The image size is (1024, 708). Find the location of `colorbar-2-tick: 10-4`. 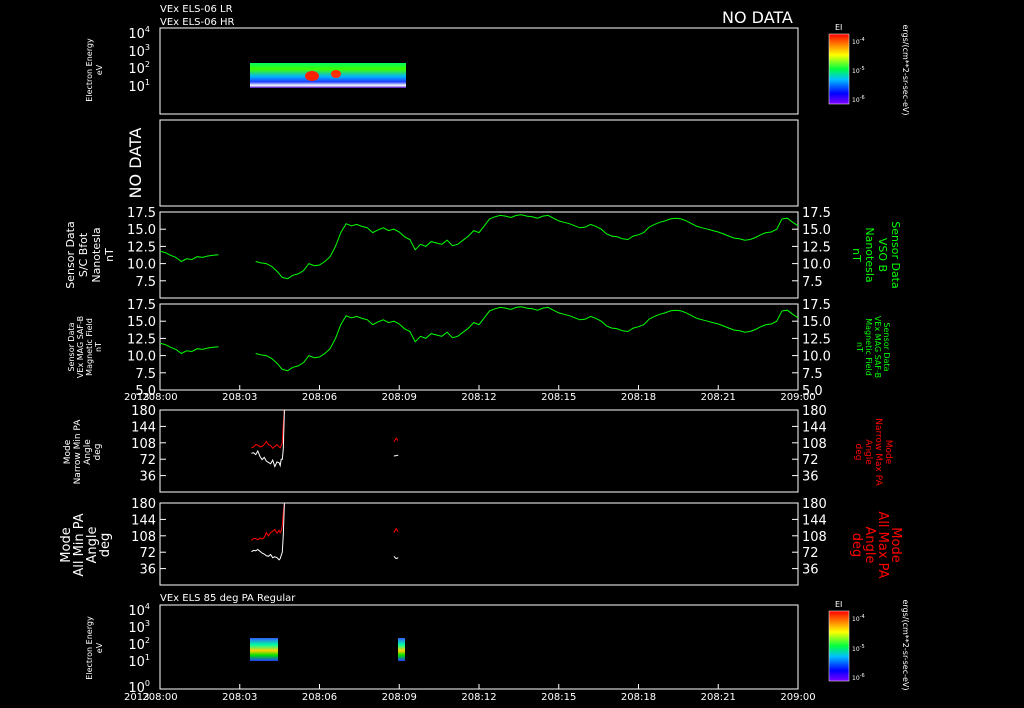

colorbar-2-tick: 10-4 is located at coordinates (858, 618).